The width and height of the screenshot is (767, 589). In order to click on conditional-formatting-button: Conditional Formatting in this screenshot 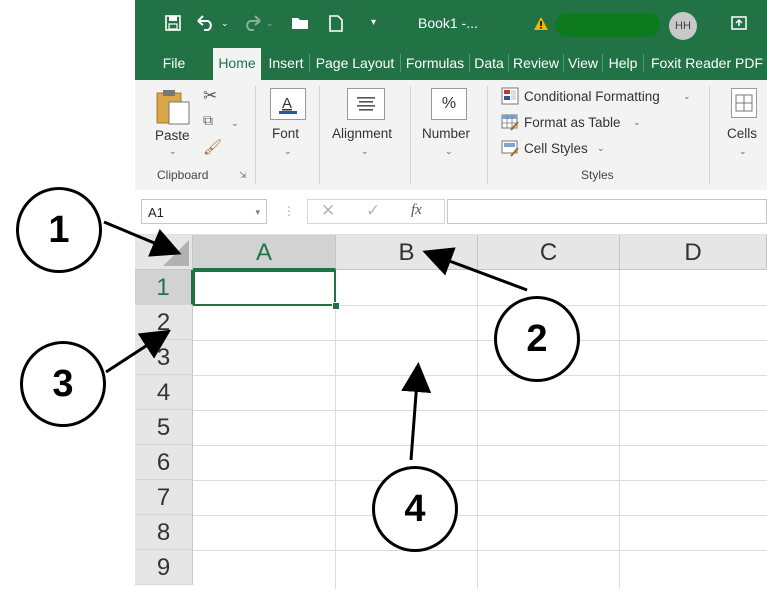, I will do `click(592, 96)`.